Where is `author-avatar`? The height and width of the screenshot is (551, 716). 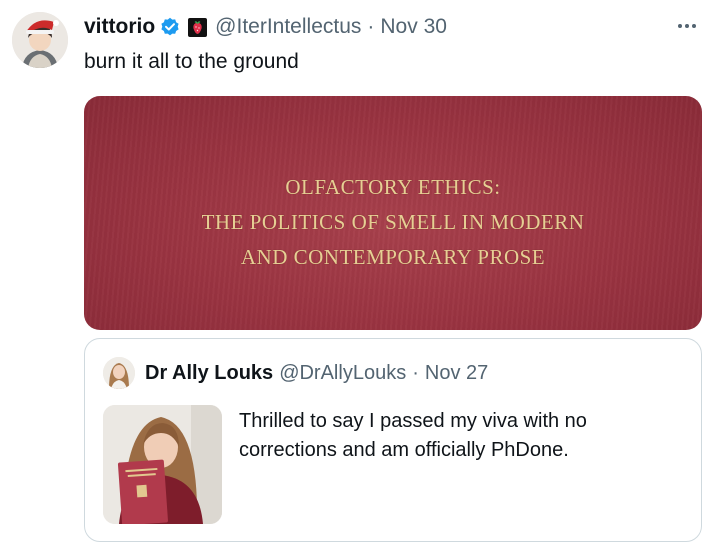 author-avatar is located at coordinates (40, 40).